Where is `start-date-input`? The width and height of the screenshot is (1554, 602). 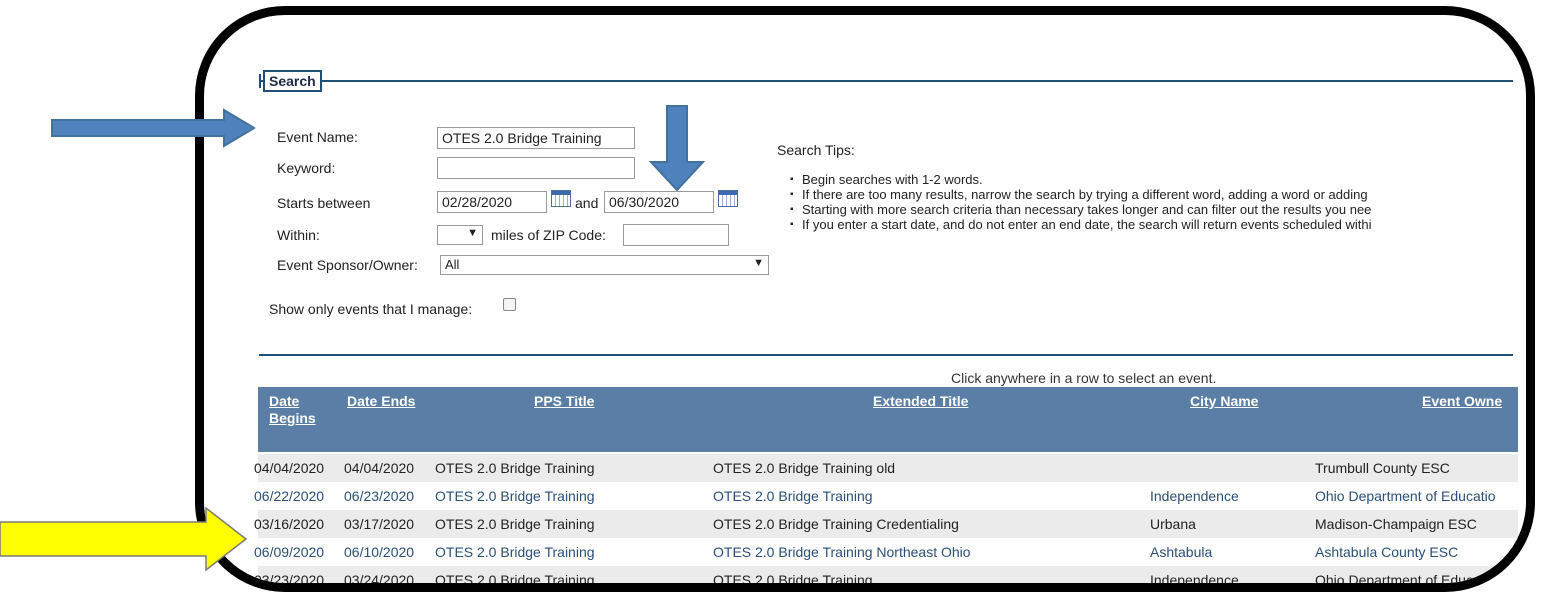 start-date-input is located at coordinates (492, 202).